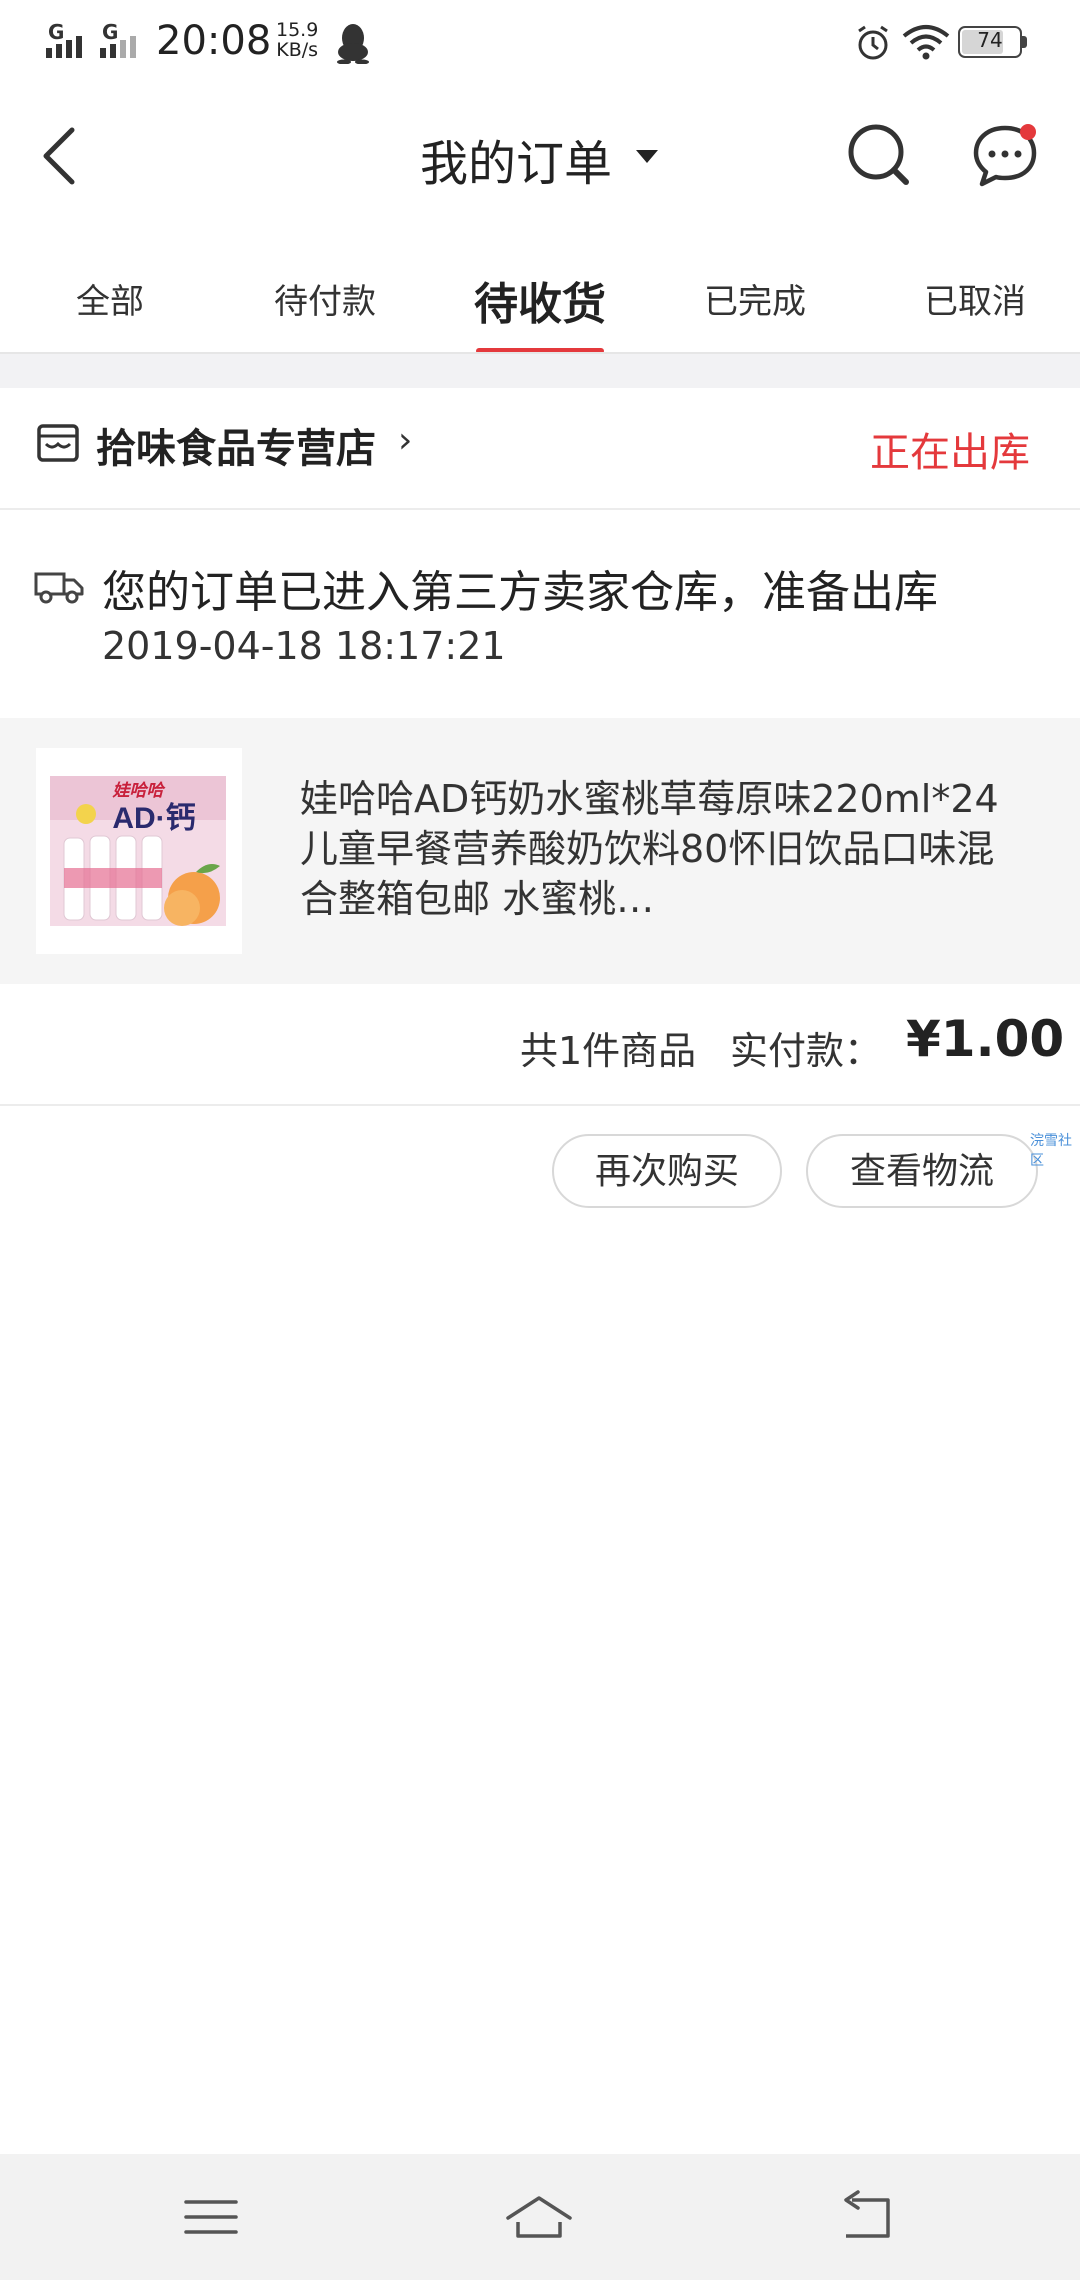  What do you see at coordinates (304, 646) in the screenshot?
I see `logistics-timestamp: 2019-04-18 18:17:21` at bounding box center [304, 646].